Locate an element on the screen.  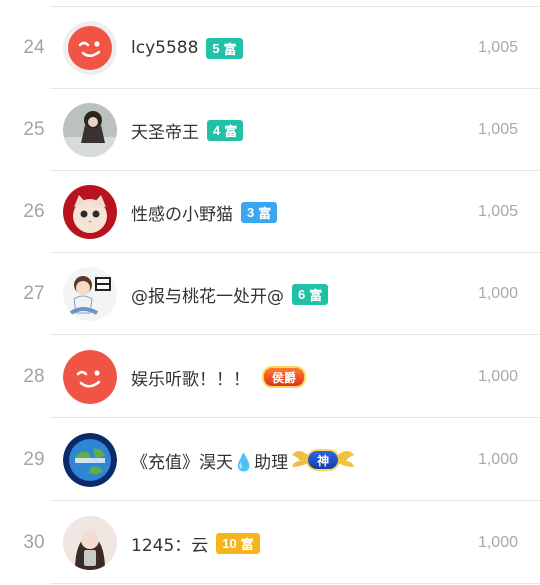
marquis-noble-badge: 侯爵 is located at coordinates (284, 377).